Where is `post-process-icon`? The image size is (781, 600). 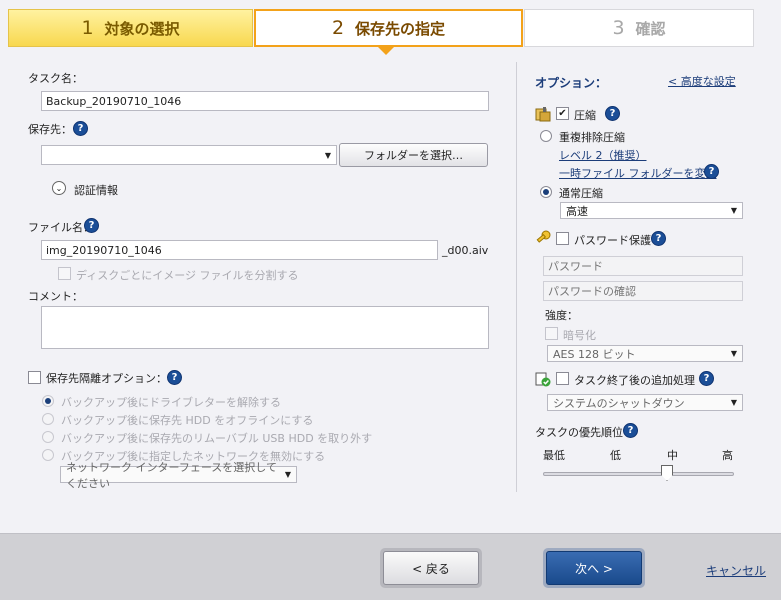 post-process-icon is located at coordinates (543, 379).